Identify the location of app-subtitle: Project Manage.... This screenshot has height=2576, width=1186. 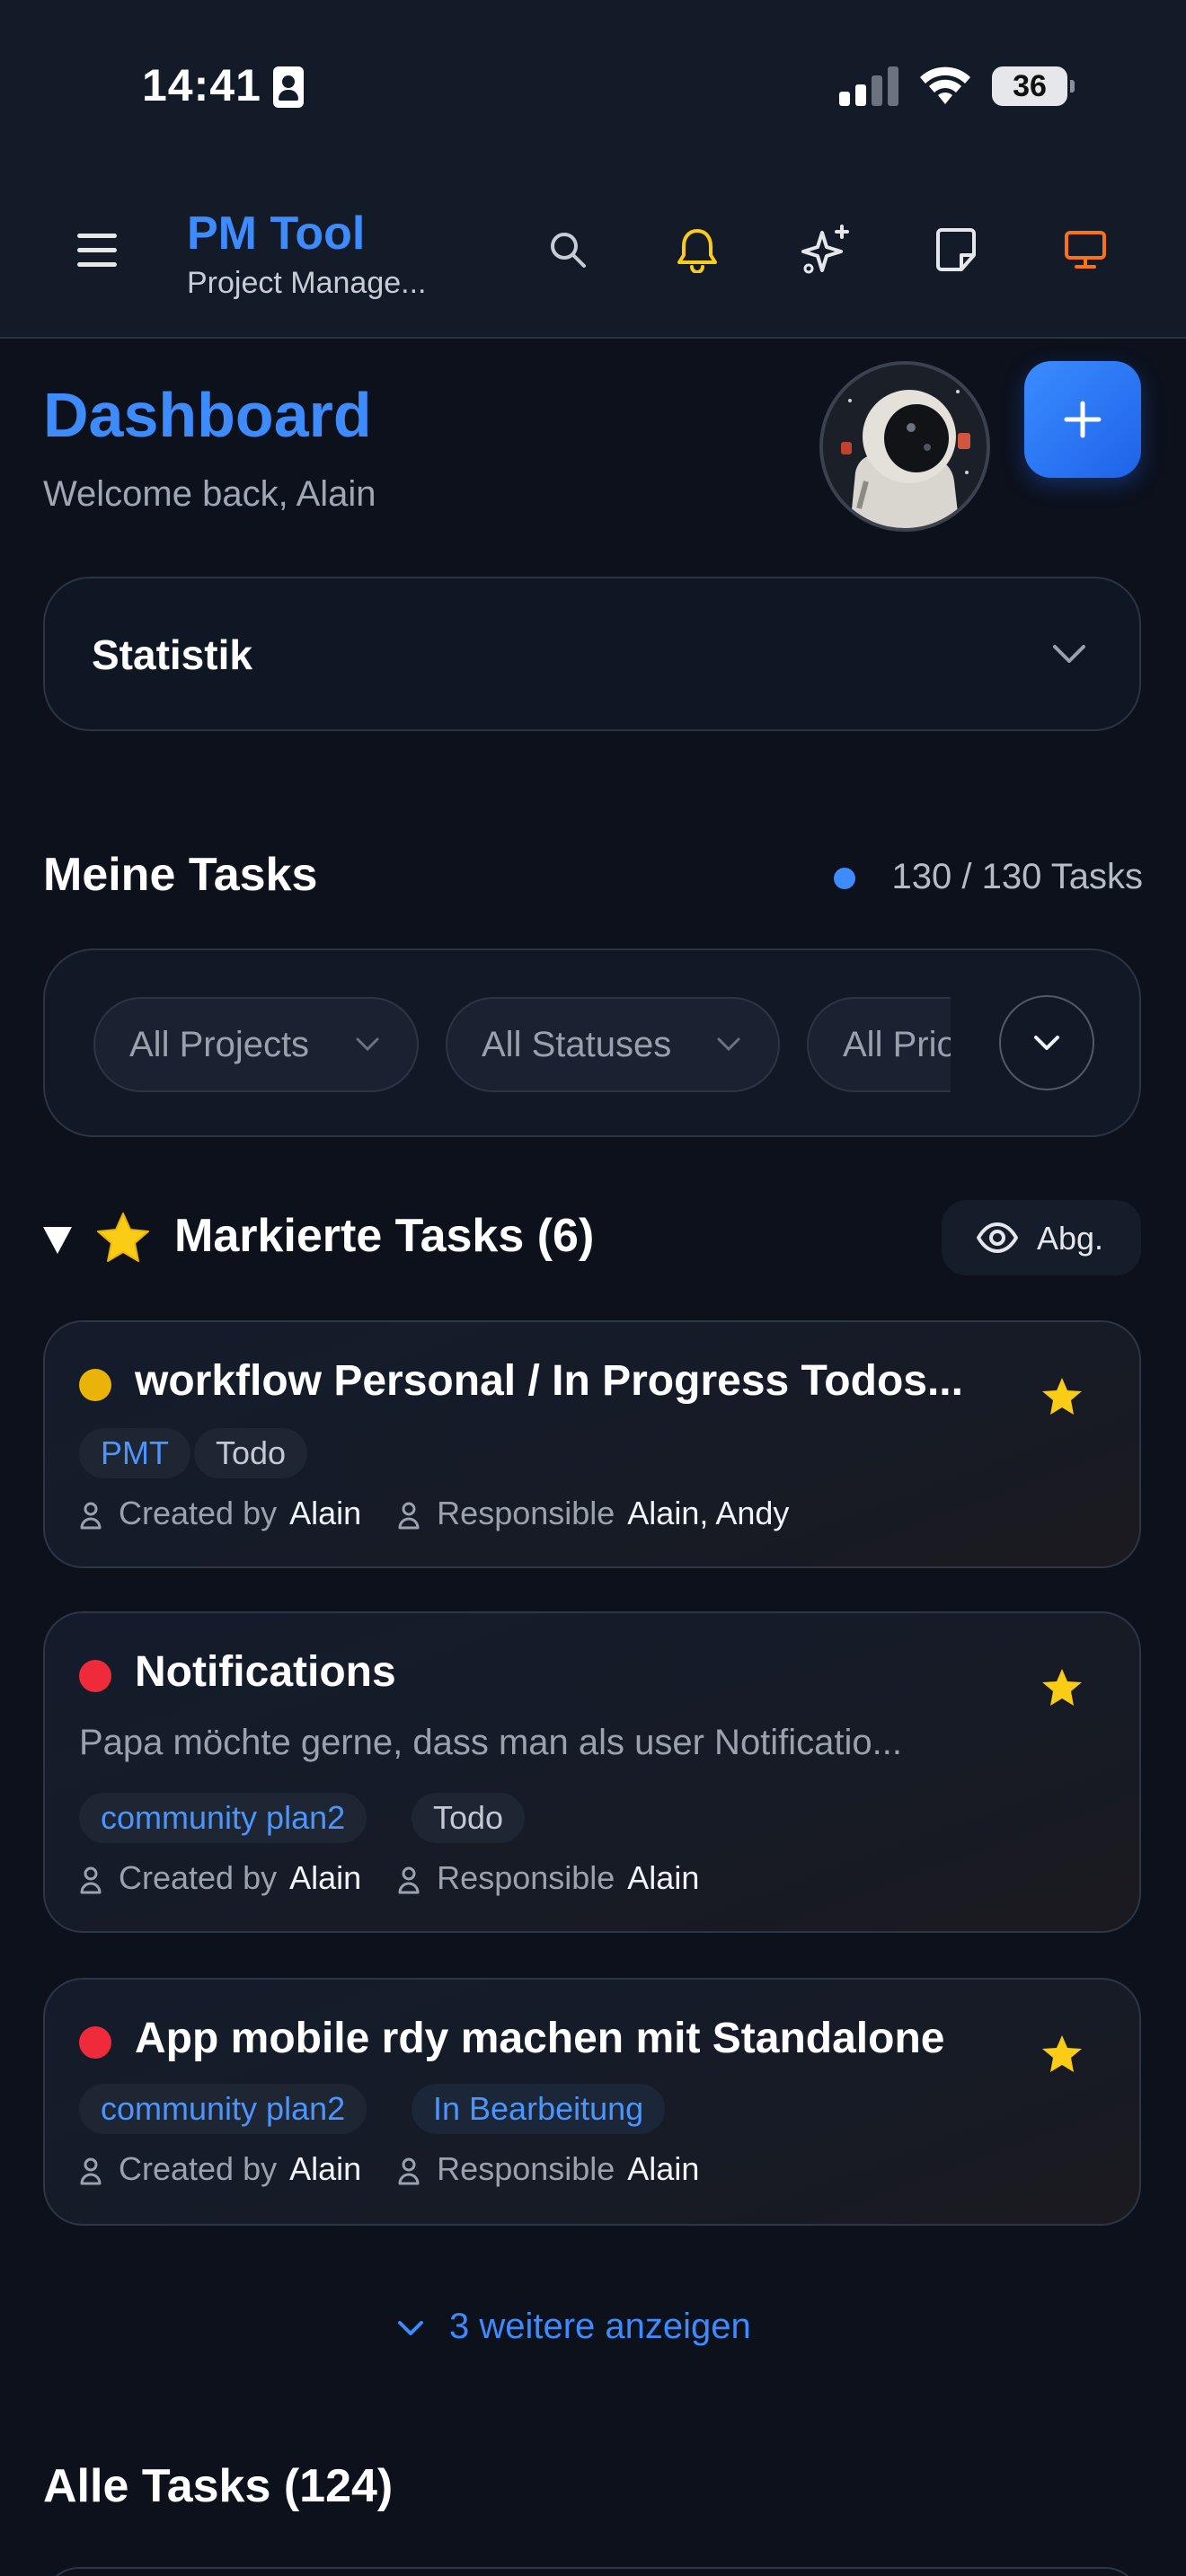
(307, 283).